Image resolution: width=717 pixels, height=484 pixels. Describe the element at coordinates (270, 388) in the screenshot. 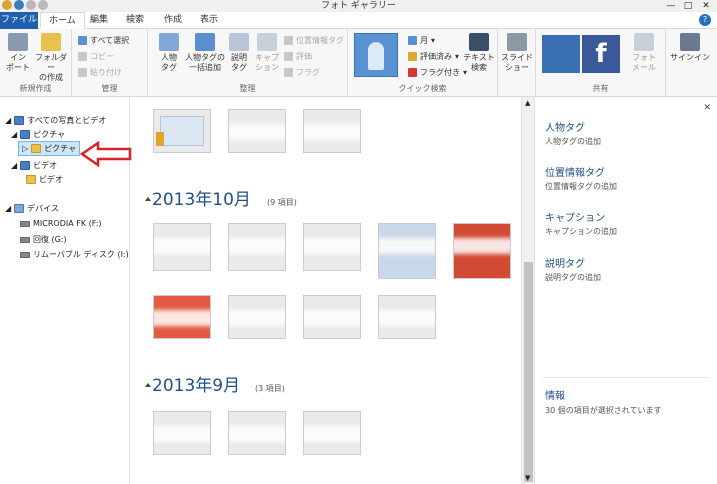

I see `group-count: (3 項目)` at that location.